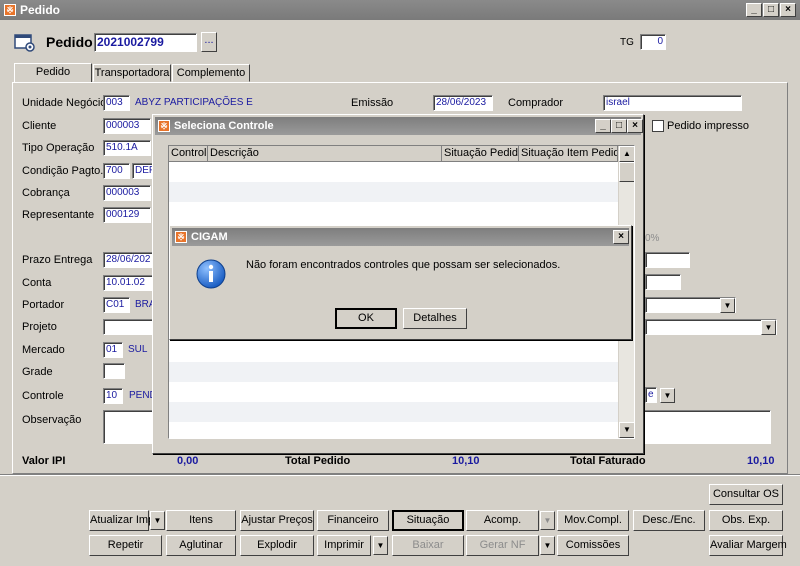 The height and width of the screenshot is (566, 800). Describe the element at coordinates (626, 154) in the screenshot. I see `scroll-up-icon: ▲` at that location.